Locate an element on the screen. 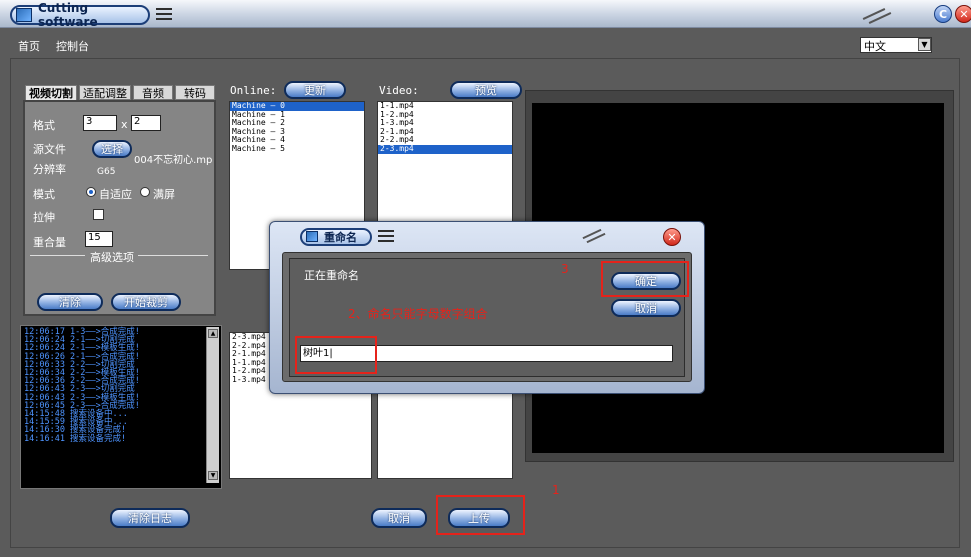  source-value: 004不忘初心.mp is located at coordinates (173, 160).